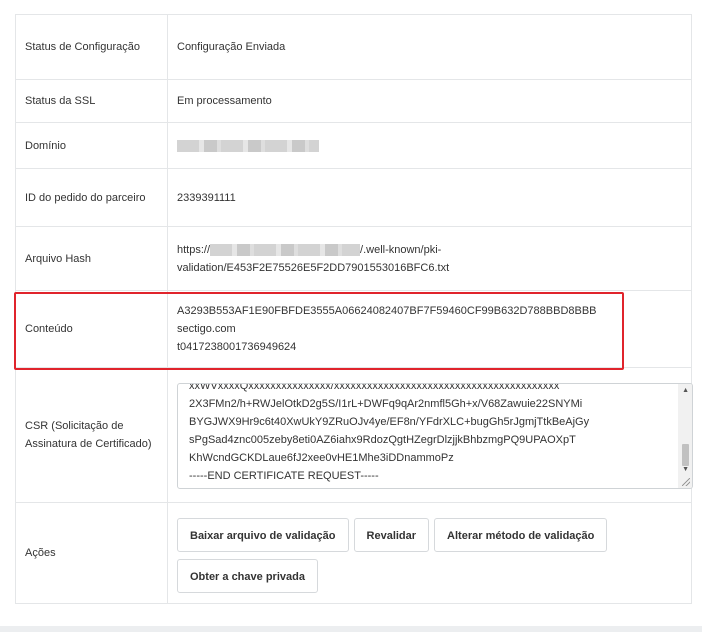 The height and width of the screenshot is (632, 702). What do you see at coordinates (91, 197) in the screenshot?
I see `partner-order-id-label: ID do pedido do parceiro` at bounding box center [91, 197].